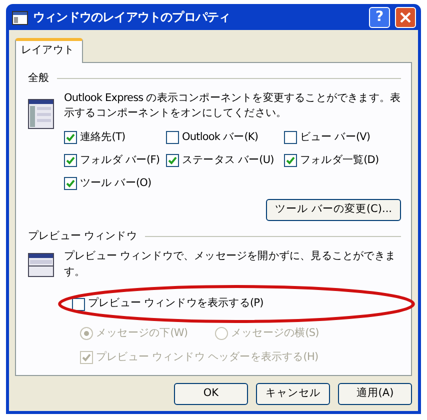  I want to click on section-heading: プレビュー ウィンドウ, so click(82, 236).